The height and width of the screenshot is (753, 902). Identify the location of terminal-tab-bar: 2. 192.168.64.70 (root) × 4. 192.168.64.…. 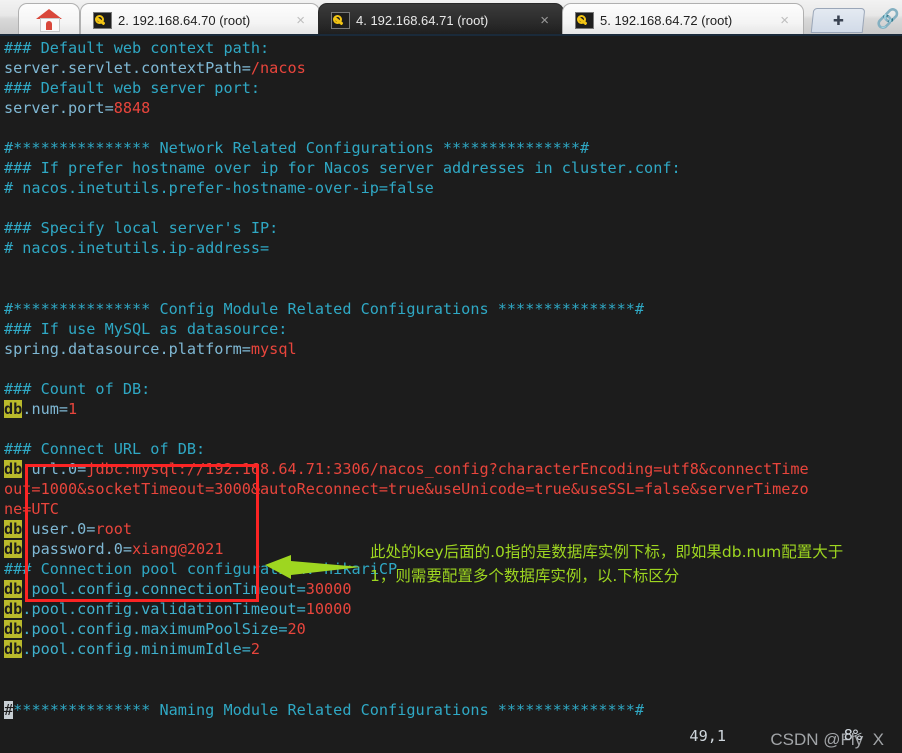
(451, 18).